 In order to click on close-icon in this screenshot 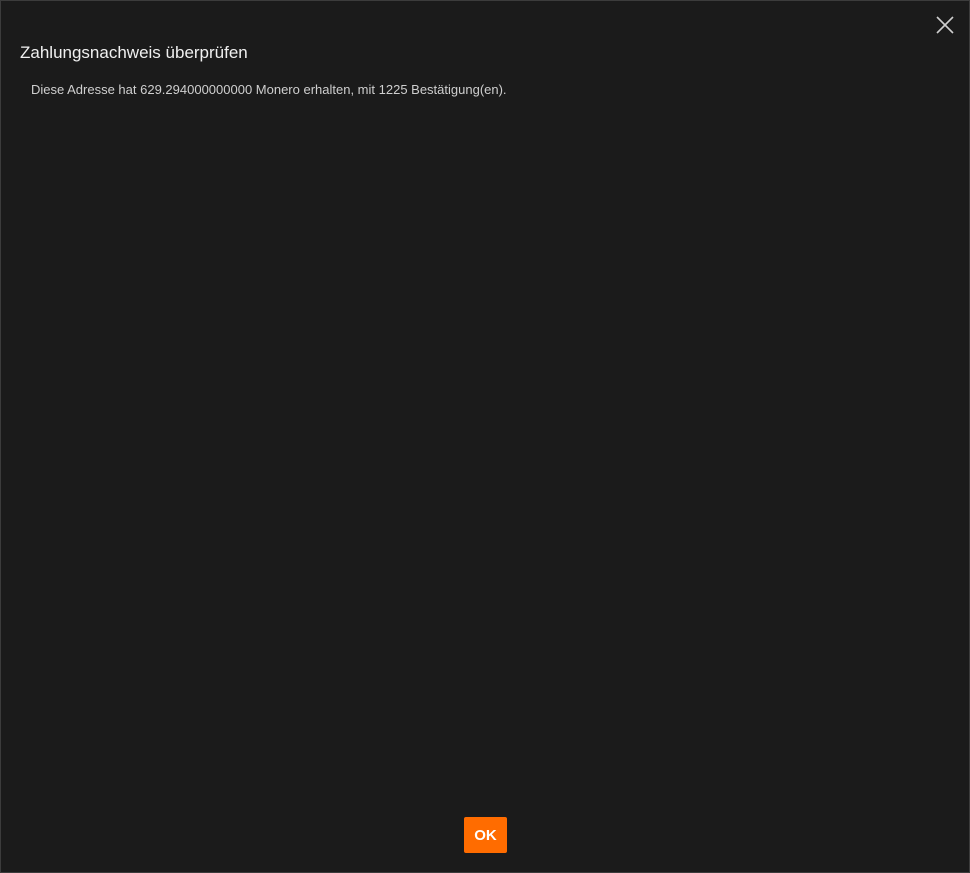, I will do `click(945, 25)`.